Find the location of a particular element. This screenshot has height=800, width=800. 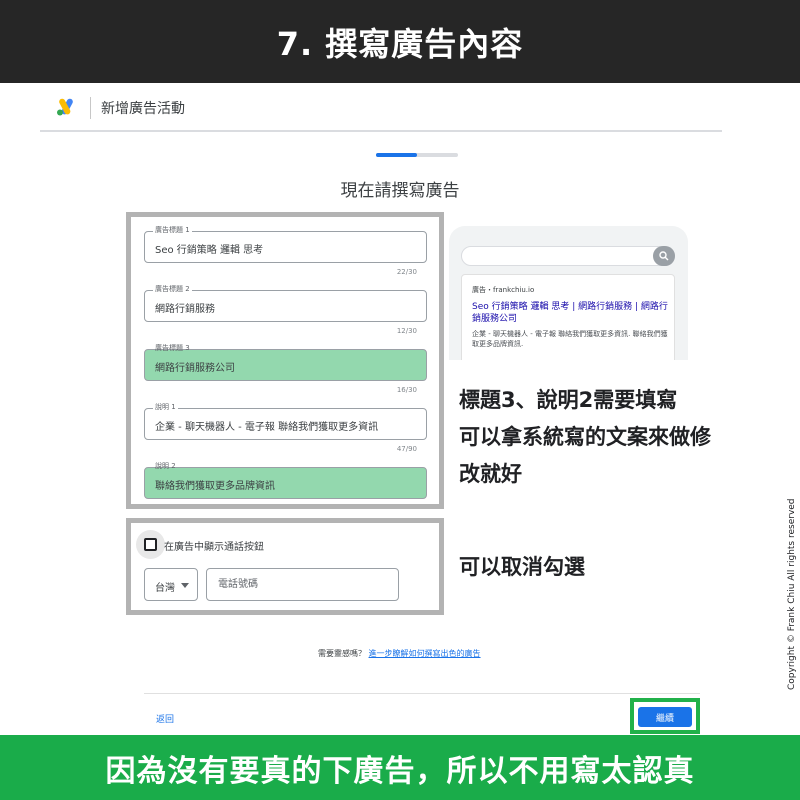

phone-number-input is located at coordinates (302, 584).